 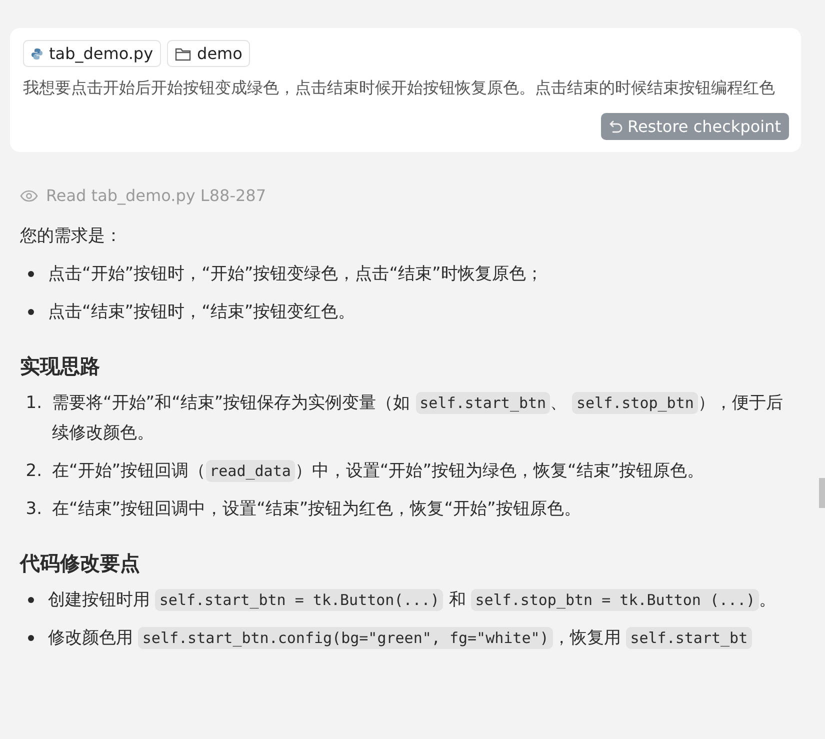 I want to click on eye-icon, so click(x=29, y=196).